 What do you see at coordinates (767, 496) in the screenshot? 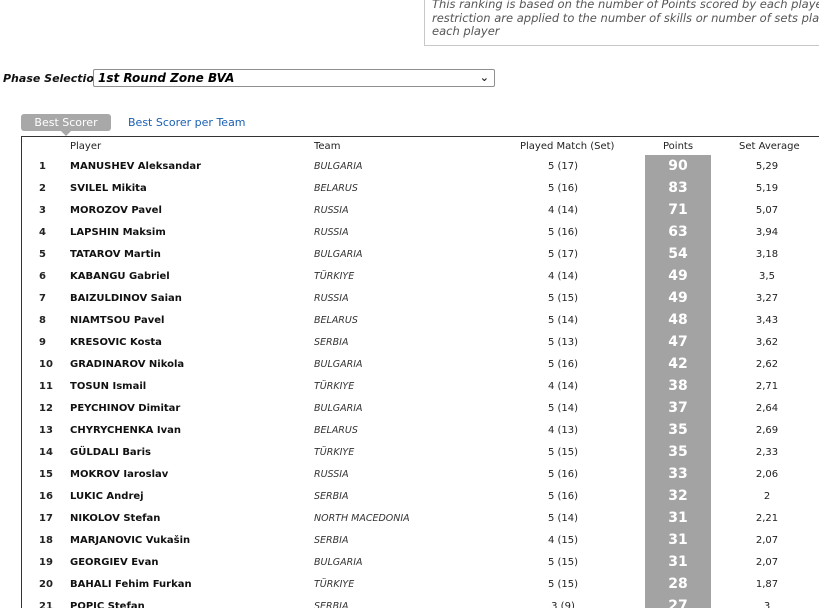
I see `set-average: 2` at bounding box center [767, 496].